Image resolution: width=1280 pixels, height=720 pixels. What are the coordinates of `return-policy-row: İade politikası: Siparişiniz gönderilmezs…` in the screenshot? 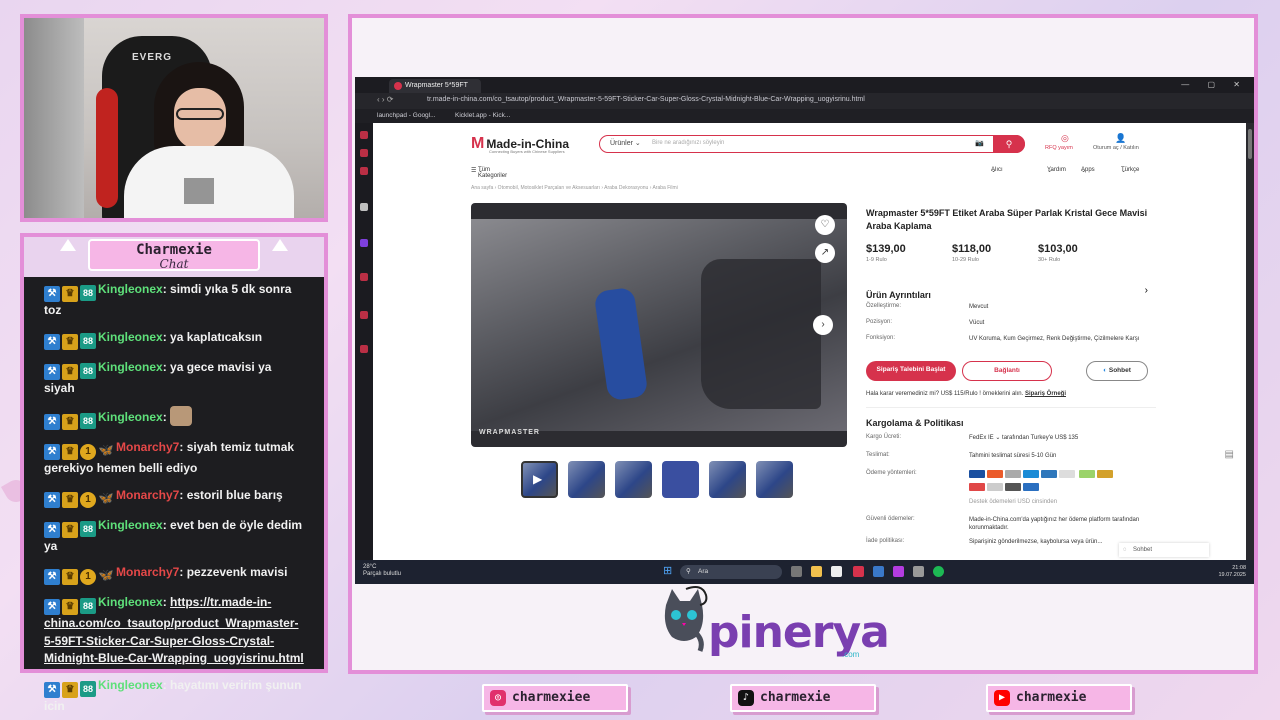 It's located at (984, 541).